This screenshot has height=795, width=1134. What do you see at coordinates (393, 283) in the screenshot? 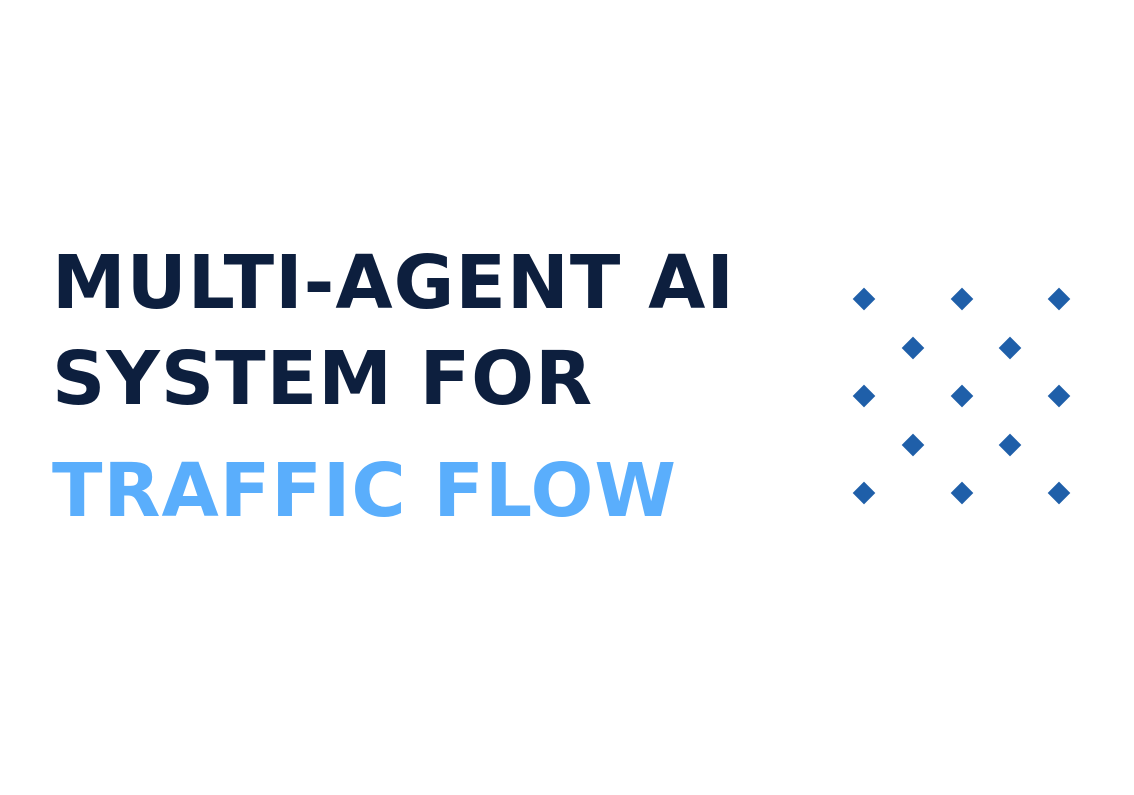
I see `title-line-1: MULTI-AGENT AI` at bounding box center [393, 283].